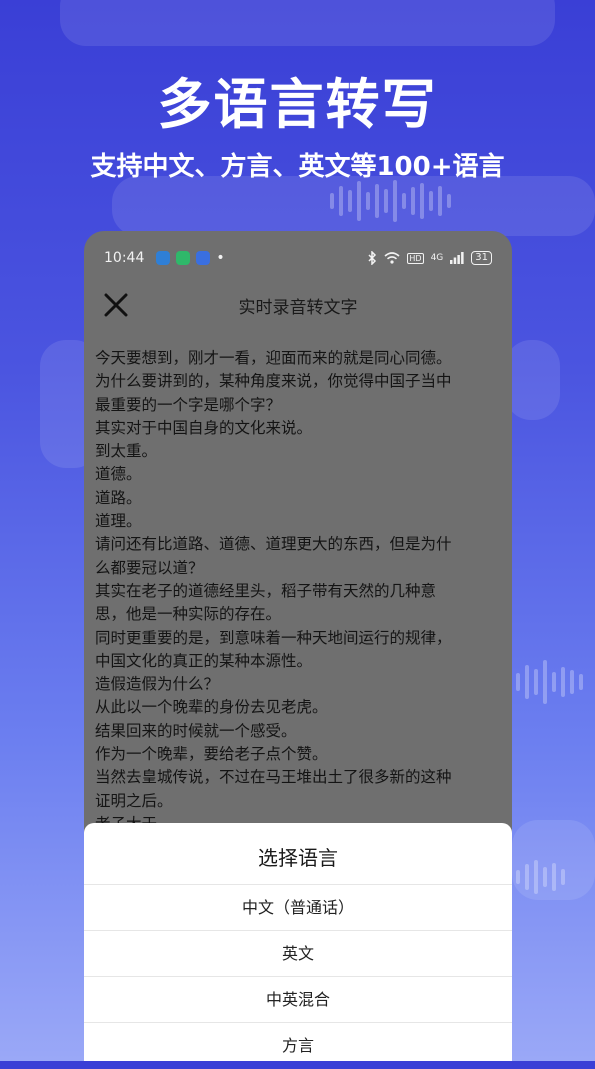 This screenshot has height=1069, width=595. What do you see at coordinates (372, 258) in the screenshot?
I see `bluetooth-icon` at bounding box center [372, 258].